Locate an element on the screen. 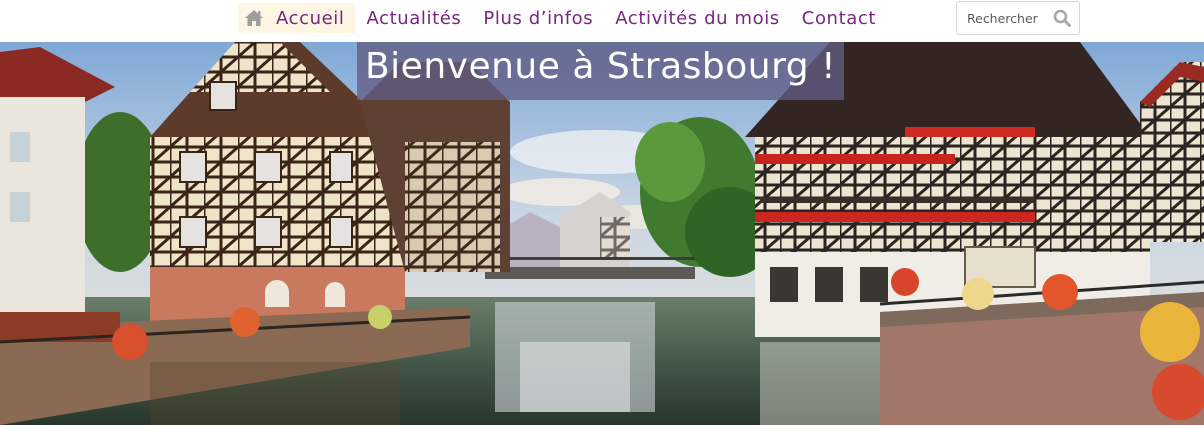 The width and height of the screenshot is (1204, 428). search-icon is located at coordinates (1062, 18).